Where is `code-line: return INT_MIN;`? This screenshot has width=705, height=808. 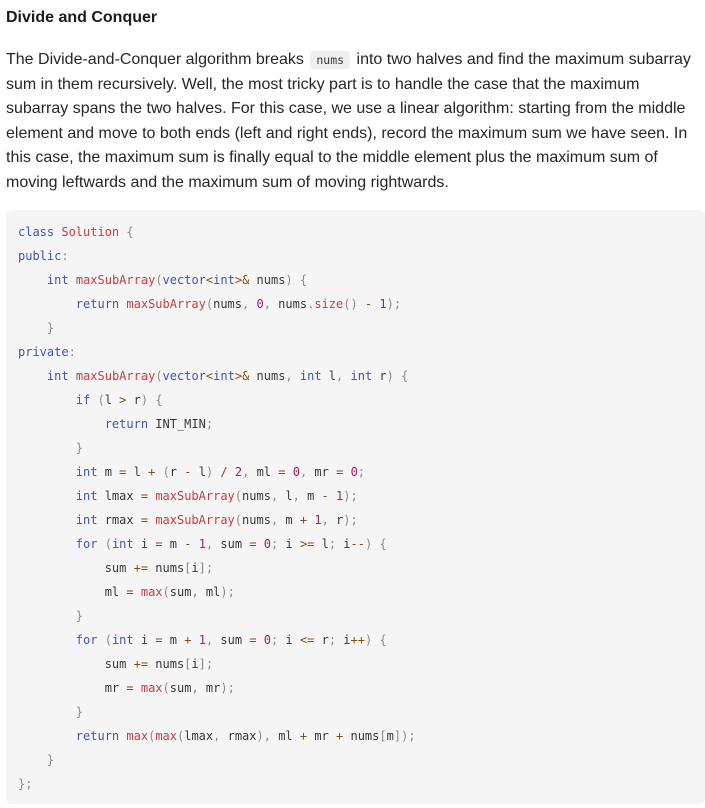
code-line: return INT_MIN; is located at coordinates (159, 424).